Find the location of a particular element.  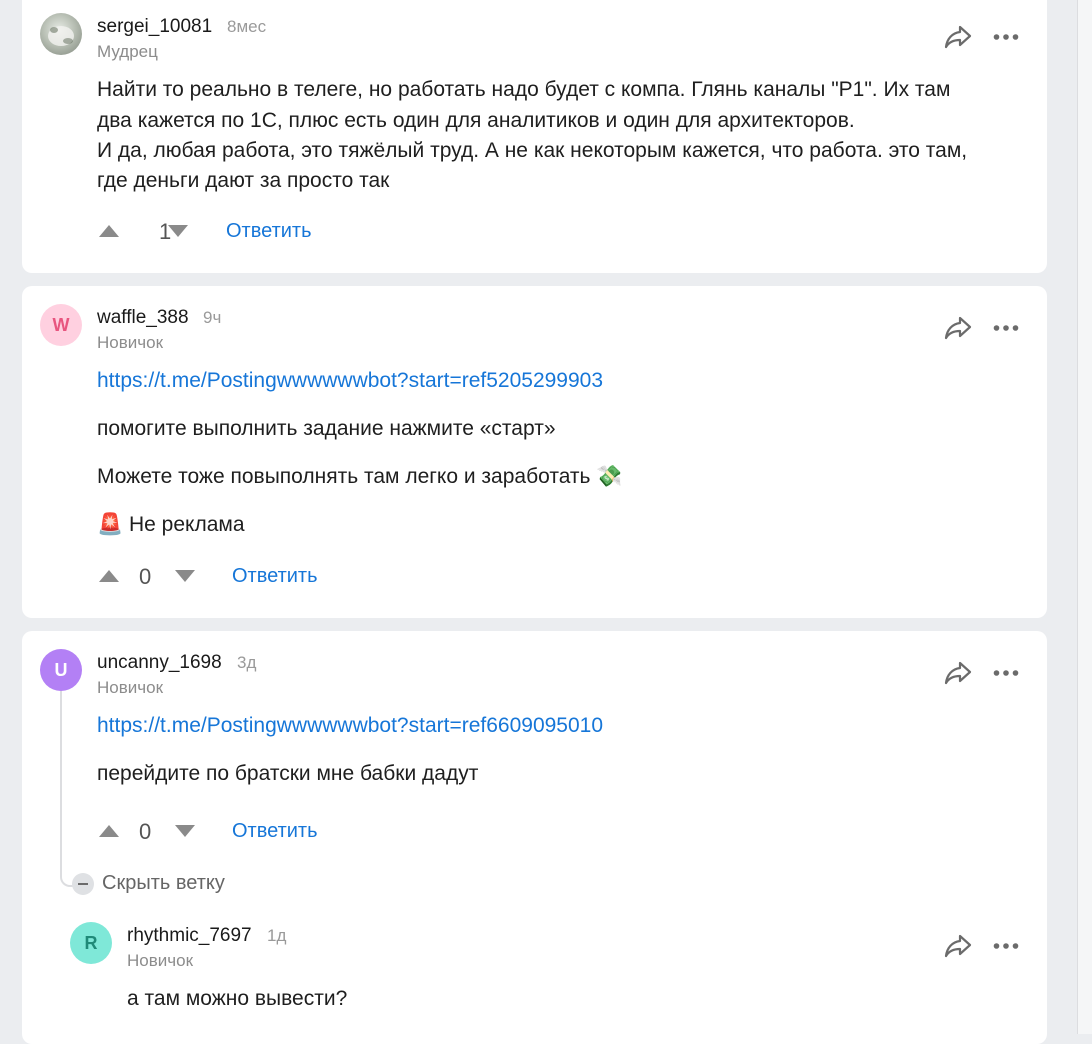

hide-thread-label: Скрыть ветку is located at coordinates (163, 883).